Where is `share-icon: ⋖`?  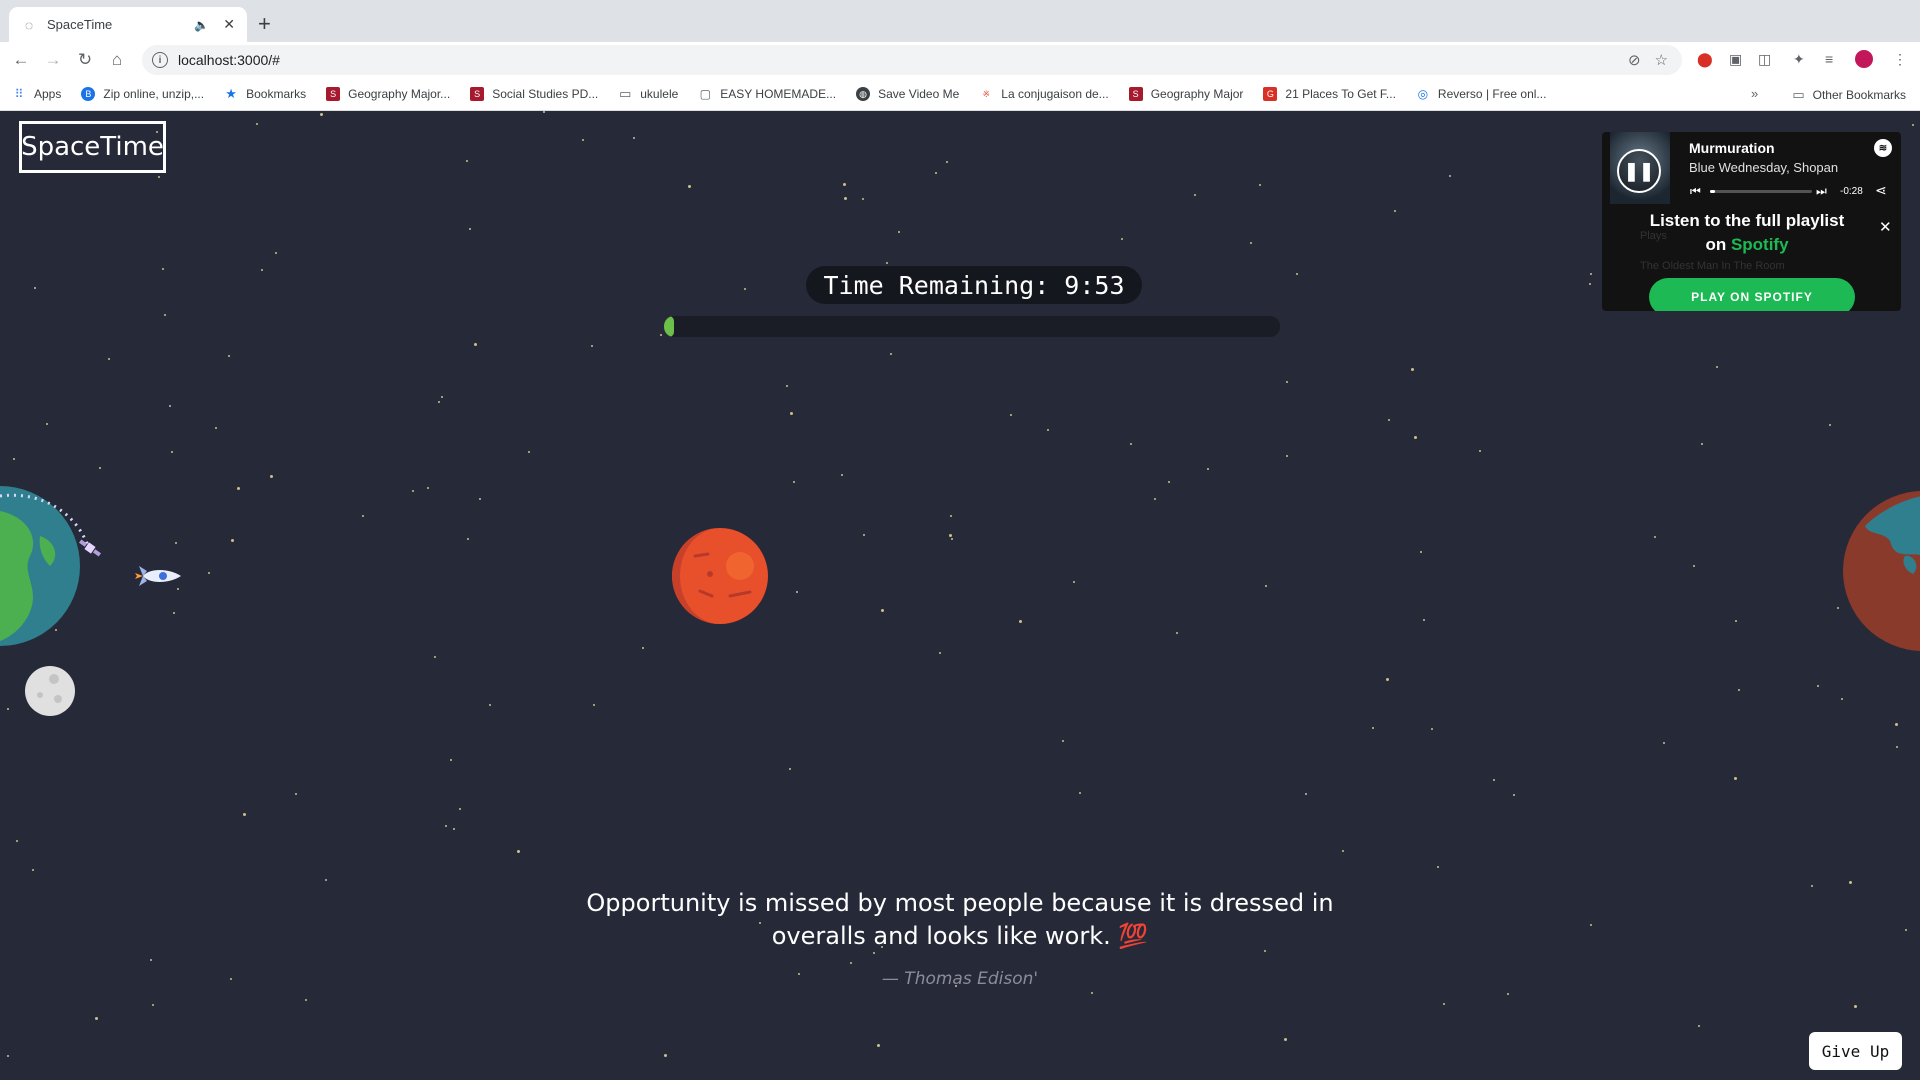
share-icon: ⋖ is located at coordinates (1881, 190).